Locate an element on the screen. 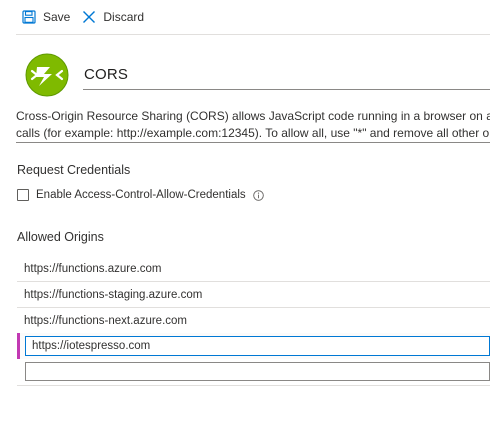  origin-edit-input is located at coordinates (257, 346).